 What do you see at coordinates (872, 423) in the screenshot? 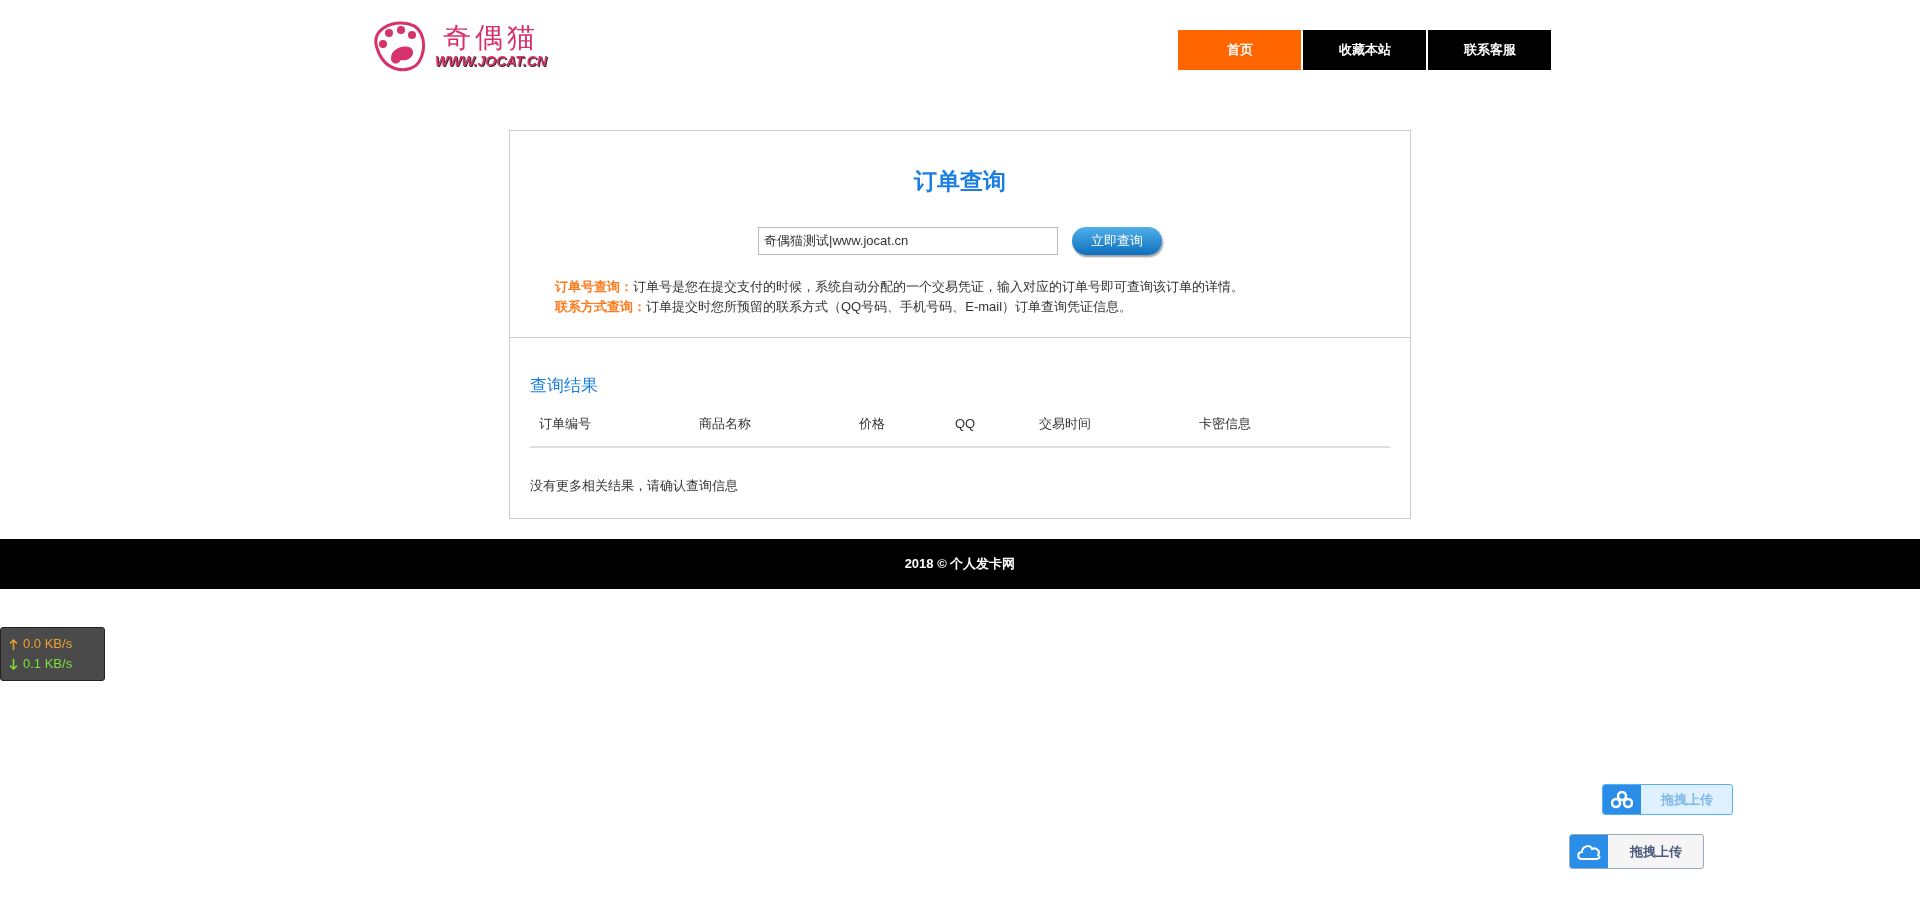
I see `column-header: 价格` at bounding box center [872, 423].